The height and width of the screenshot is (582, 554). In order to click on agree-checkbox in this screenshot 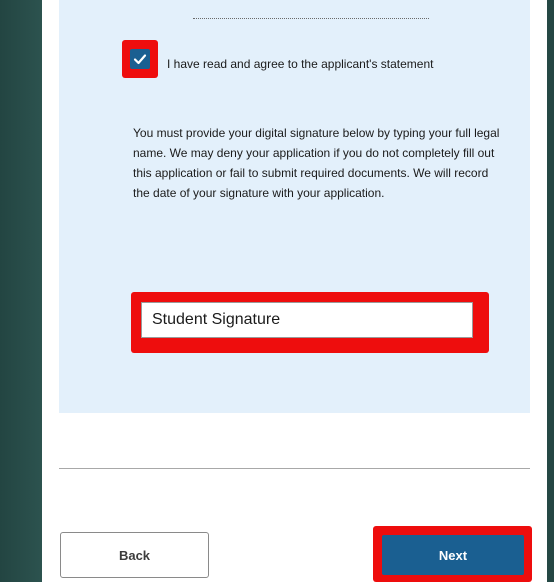, I will do `click(140, 59)`.